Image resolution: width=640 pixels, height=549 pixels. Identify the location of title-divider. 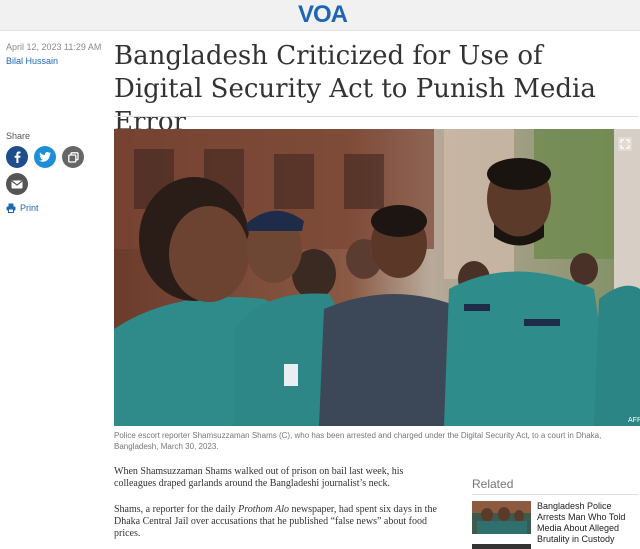
(376, 116).